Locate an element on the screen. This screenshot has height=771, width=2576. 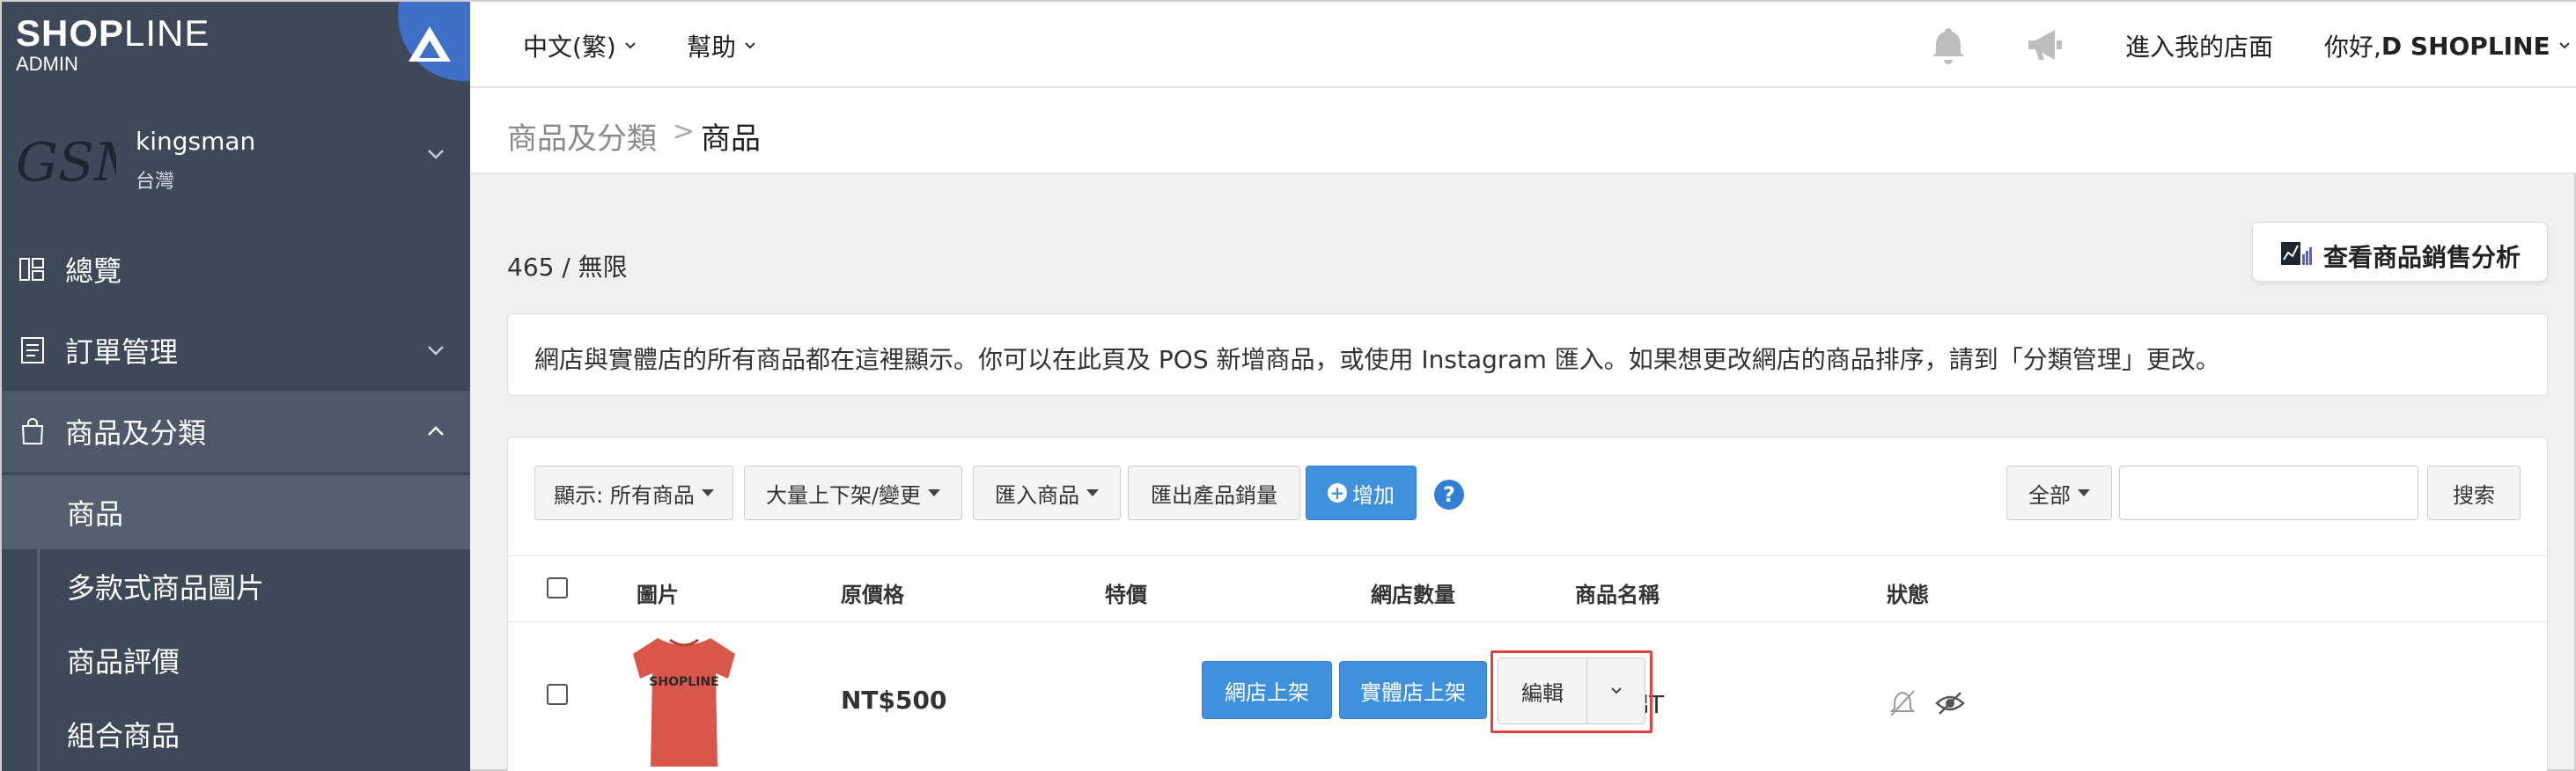
export-sales-button: 匯出產品銷量 is located at coordinates (1214, 493).